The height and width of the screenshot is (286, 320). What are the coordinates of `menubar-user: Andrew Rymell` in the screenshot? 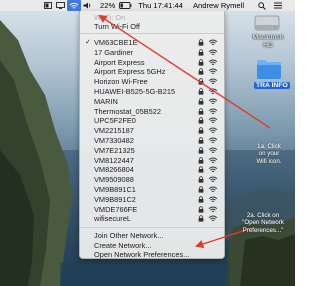 It's located at (218, 5).